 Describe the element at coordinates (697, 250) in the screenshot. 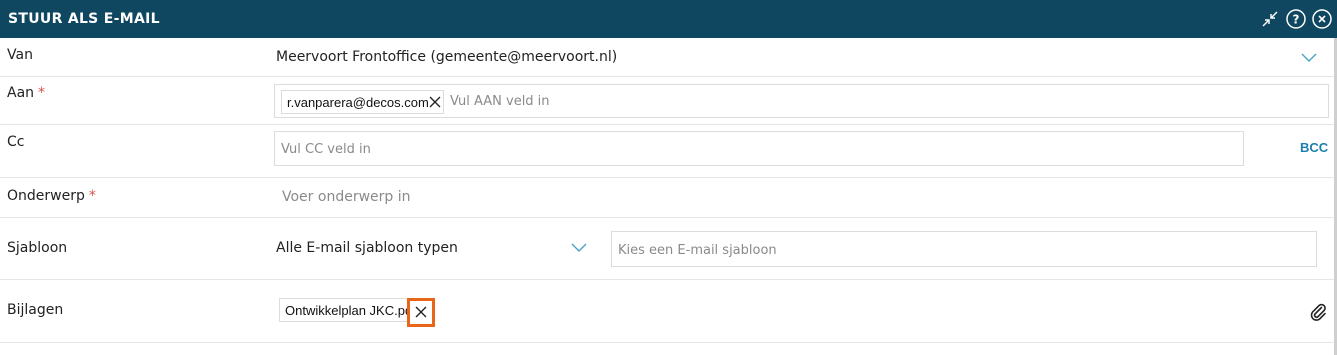

I see `sjabloon-placeholder: Kies een E-mail sjabloon` at that location.